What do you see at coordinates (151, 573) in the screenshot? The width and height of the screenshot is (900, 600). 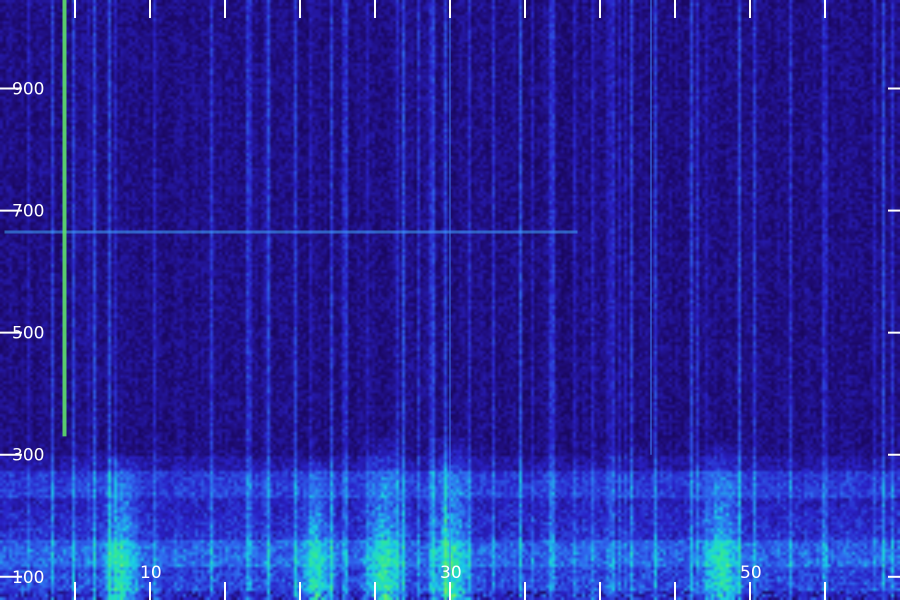 I see `x-tick-label: 10` at bounding box center [151, 573].